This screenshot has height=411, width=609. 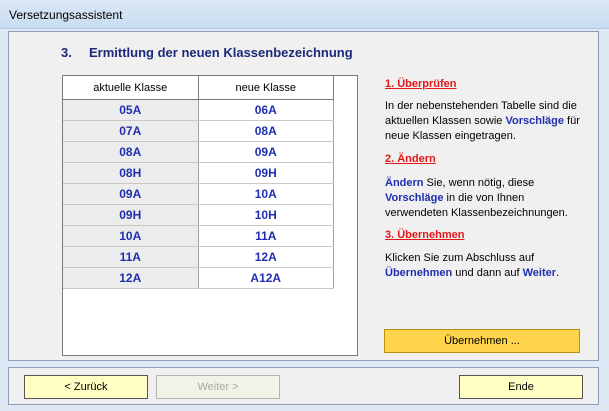 What do you see at coordinates (303, 386) in the screenshot?
I see `button-bar: < Zurück Weiter > Ende` at bounding box center [303, 386].